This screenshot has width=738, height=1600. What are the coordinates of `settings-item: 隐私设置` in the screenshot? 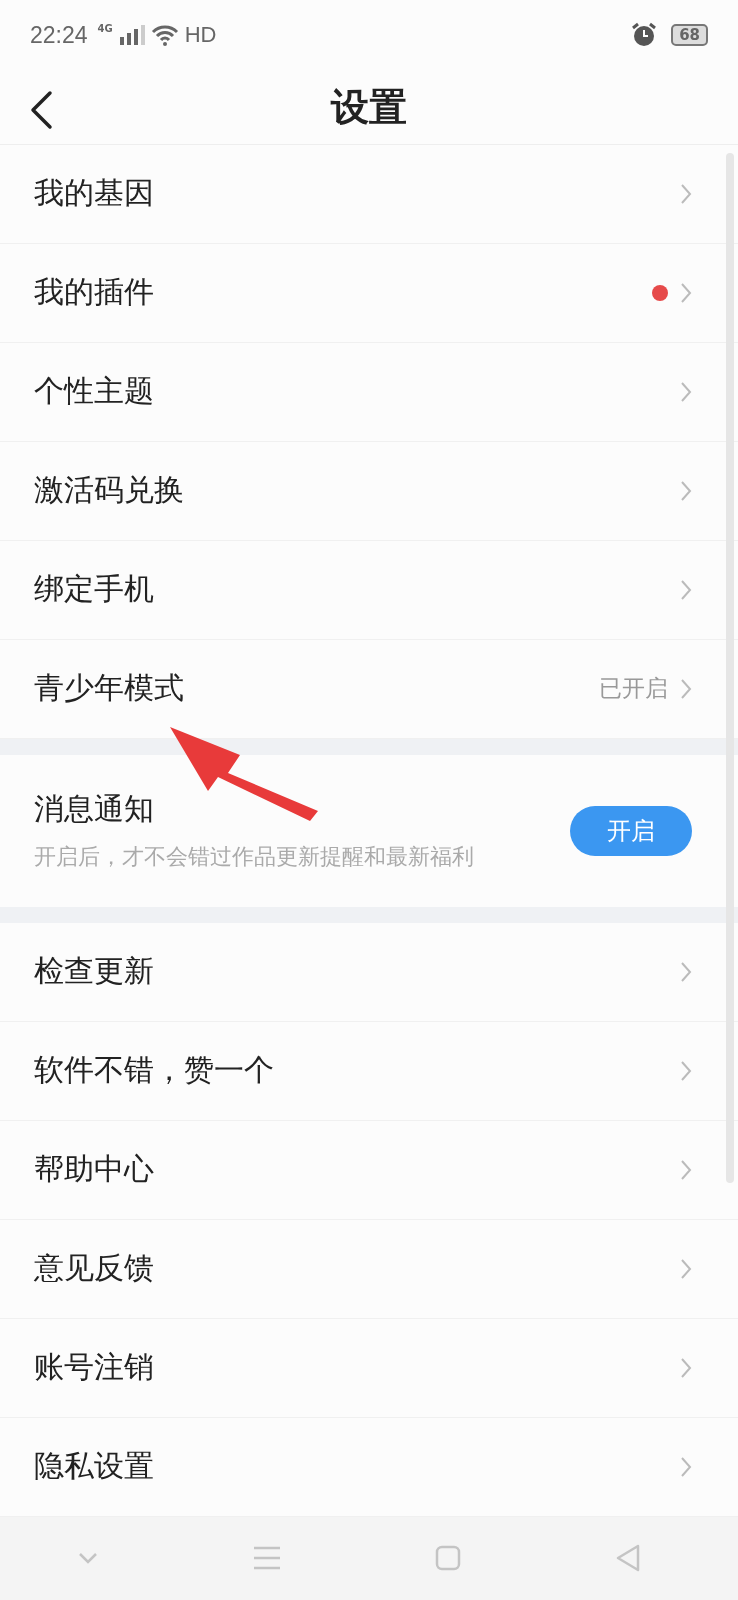 It's located at (369, 1467).